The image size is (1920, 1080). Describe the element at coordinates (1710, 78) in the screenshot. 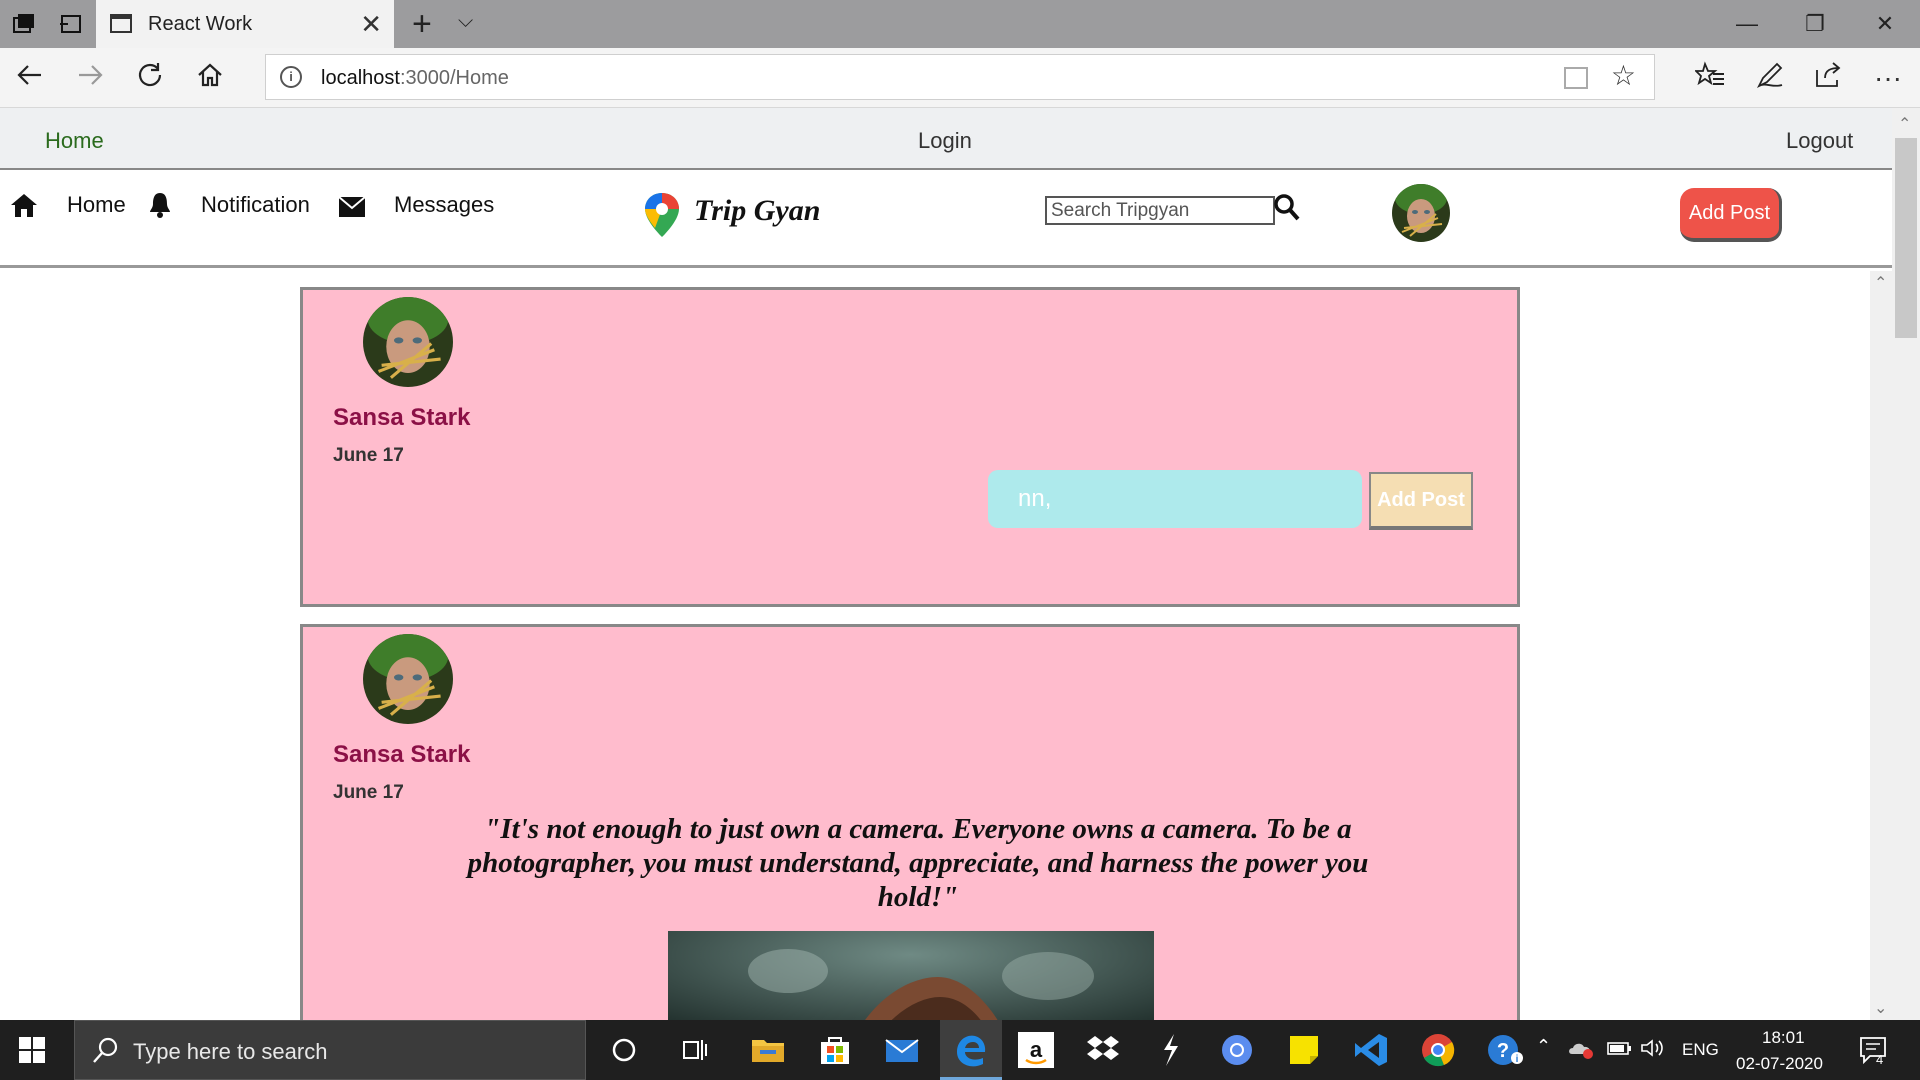

I see `favorites-icon` at that location.